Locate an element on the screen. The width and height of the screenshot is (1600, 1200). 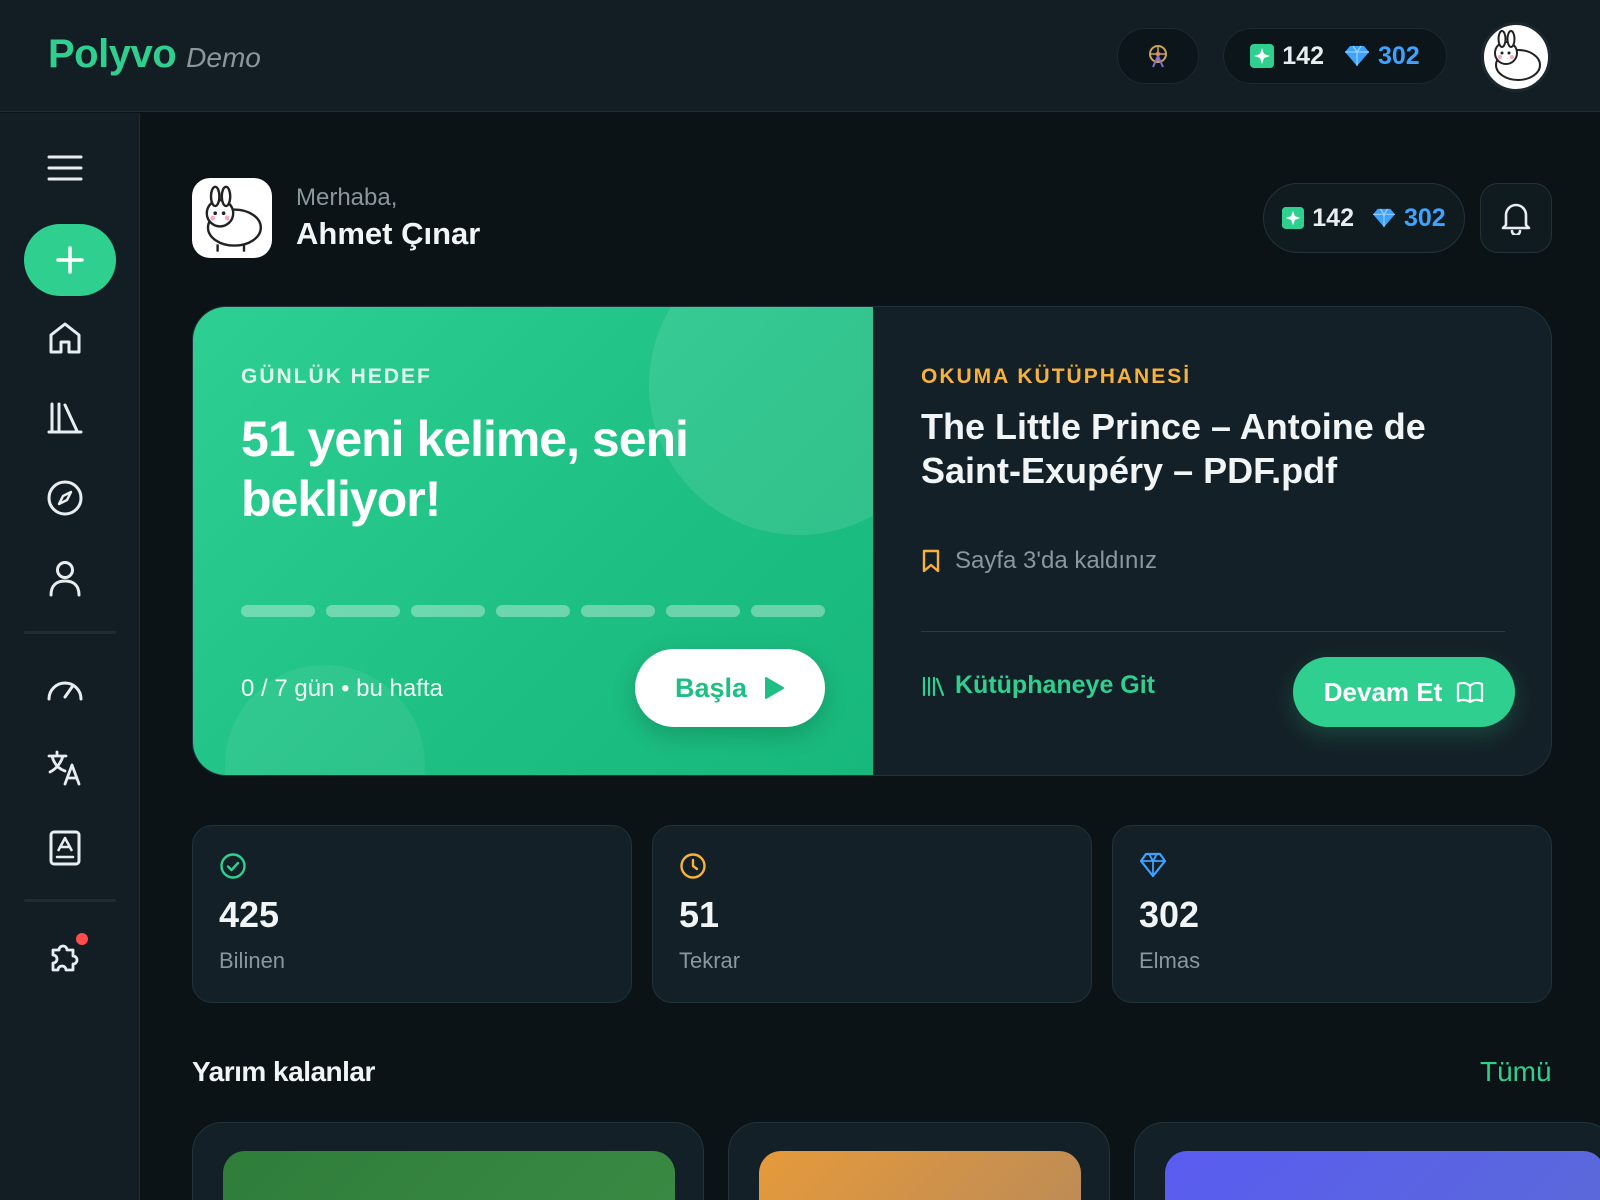
greeting-hello: Merhaba, is located at coordinates (347, 197).